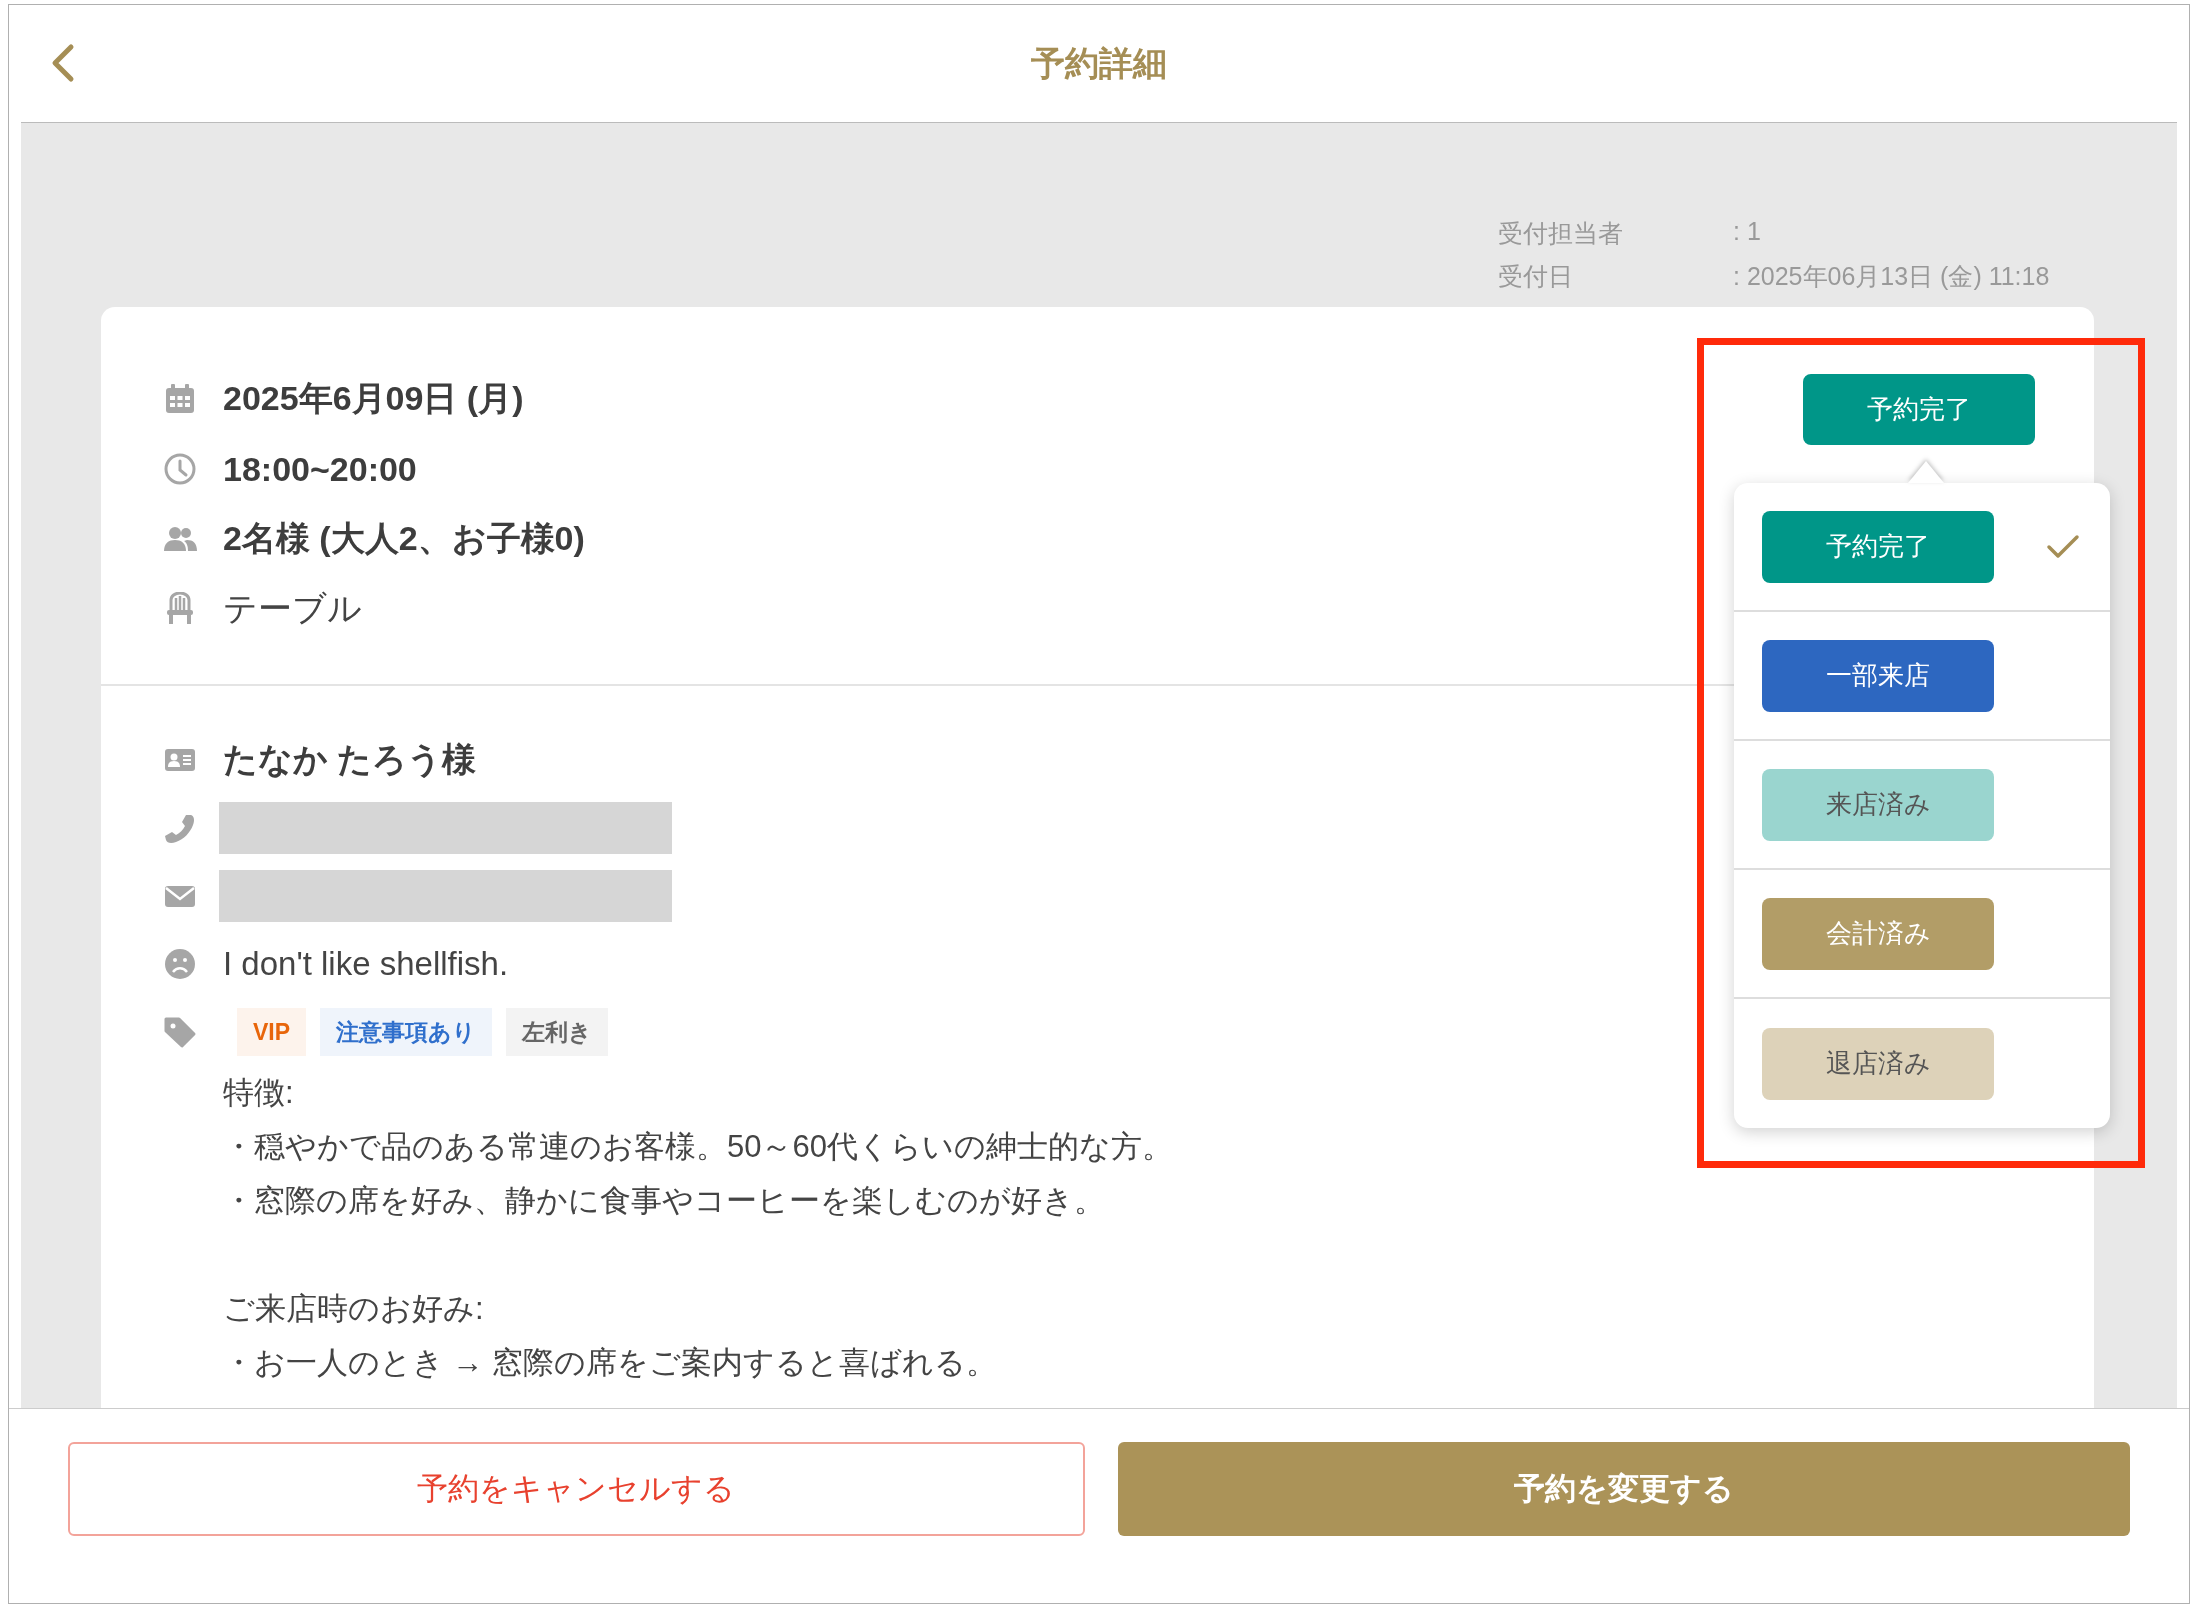  What do you see at coordinates (1878, 546) in the screenshot?
I see `status-chip: 予約完了` at bounding box center [1878, 546].